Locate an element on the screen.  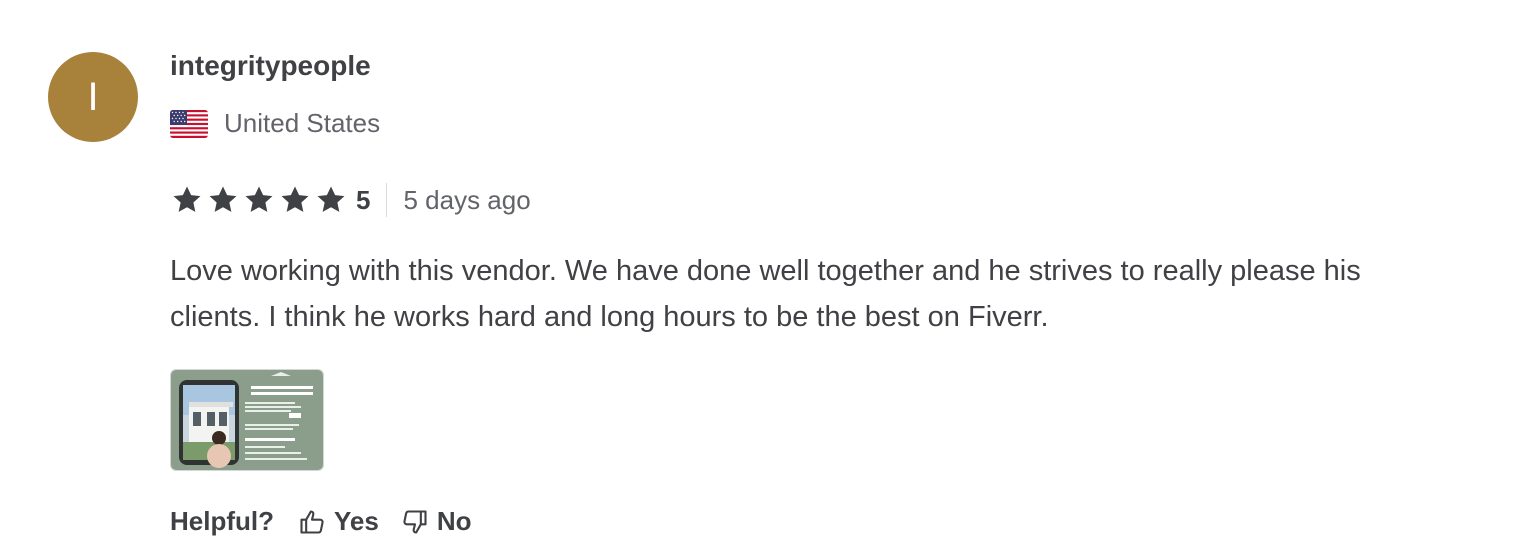
star-rating is located at coordinates (259, 200).